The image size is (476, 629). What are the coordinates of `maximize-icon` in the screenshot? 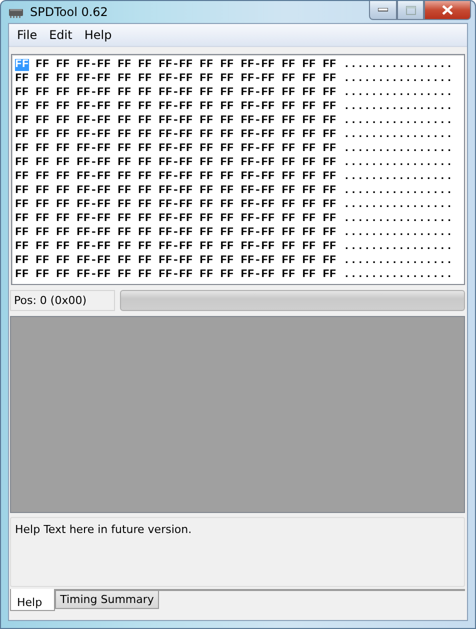 It's located at (411, 10).